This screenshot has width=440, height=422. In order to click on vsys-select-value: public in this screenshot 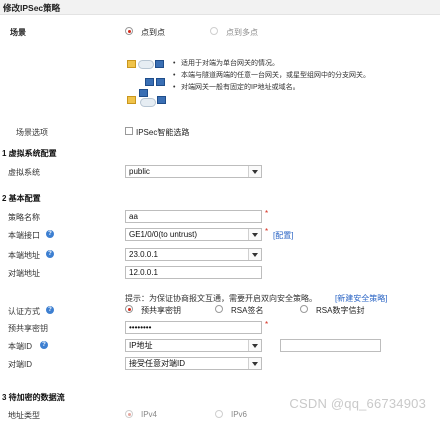, I will do `click(139, 171)`.